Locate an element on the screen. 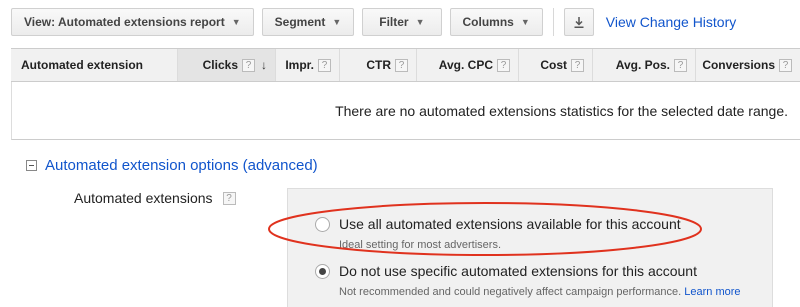 Image resolution: width=800 pixels, height=307 pixels. column-header-automated-extension: Automated extension is located at coordinates (94, 65).